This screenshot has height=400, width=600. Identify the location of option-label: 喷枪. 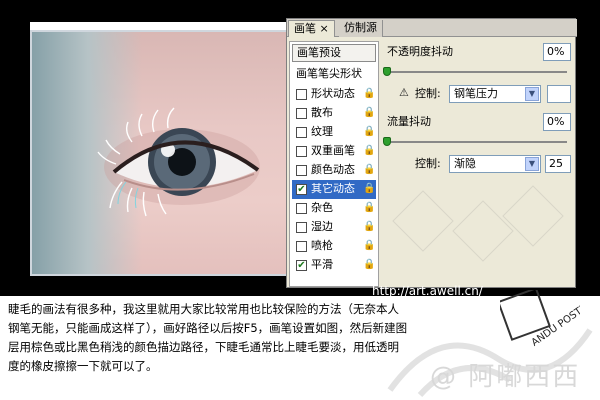
(322, 245).